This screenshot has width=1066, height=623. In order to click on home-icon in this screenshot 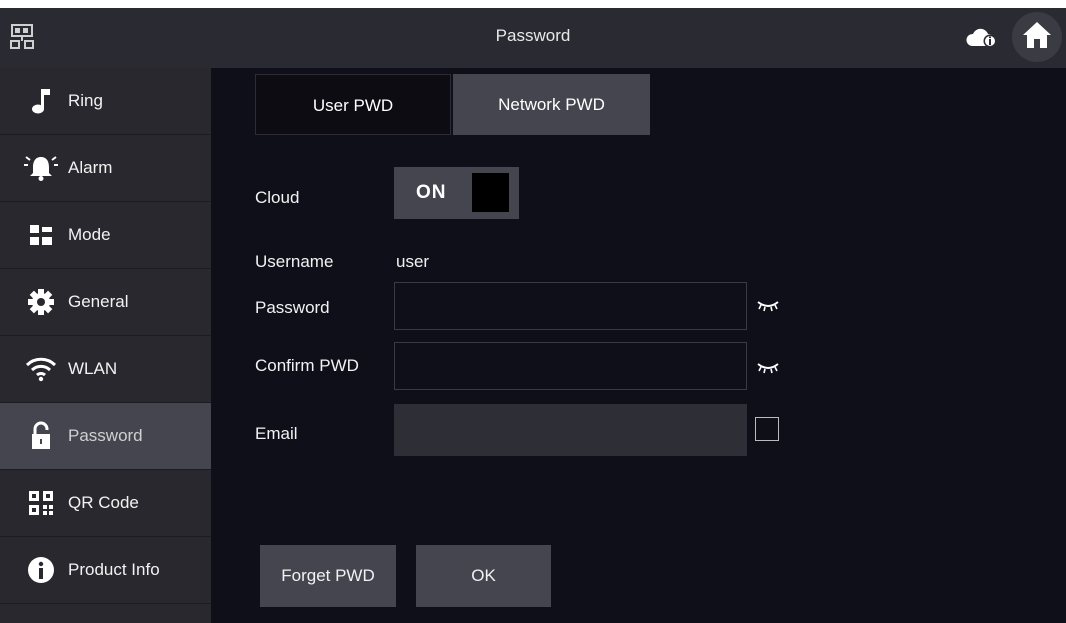, I will do `click(1037, 37)`.